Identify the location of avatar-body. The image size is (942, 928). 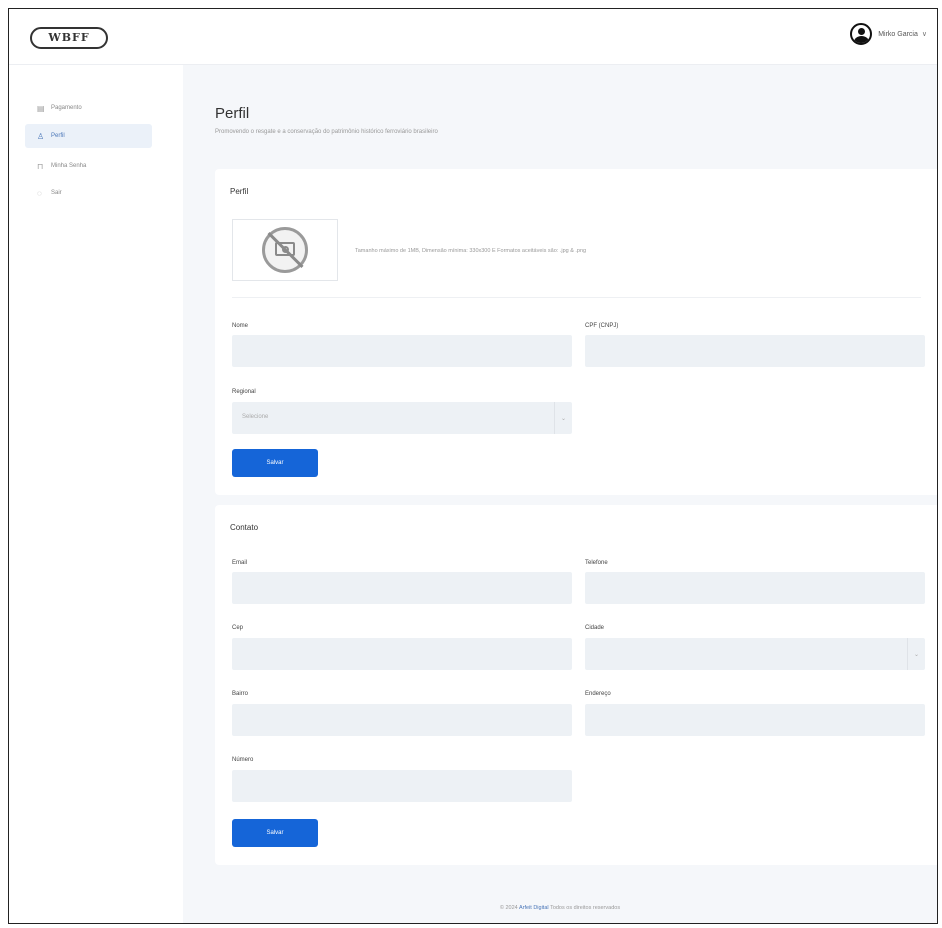
(862, 39).